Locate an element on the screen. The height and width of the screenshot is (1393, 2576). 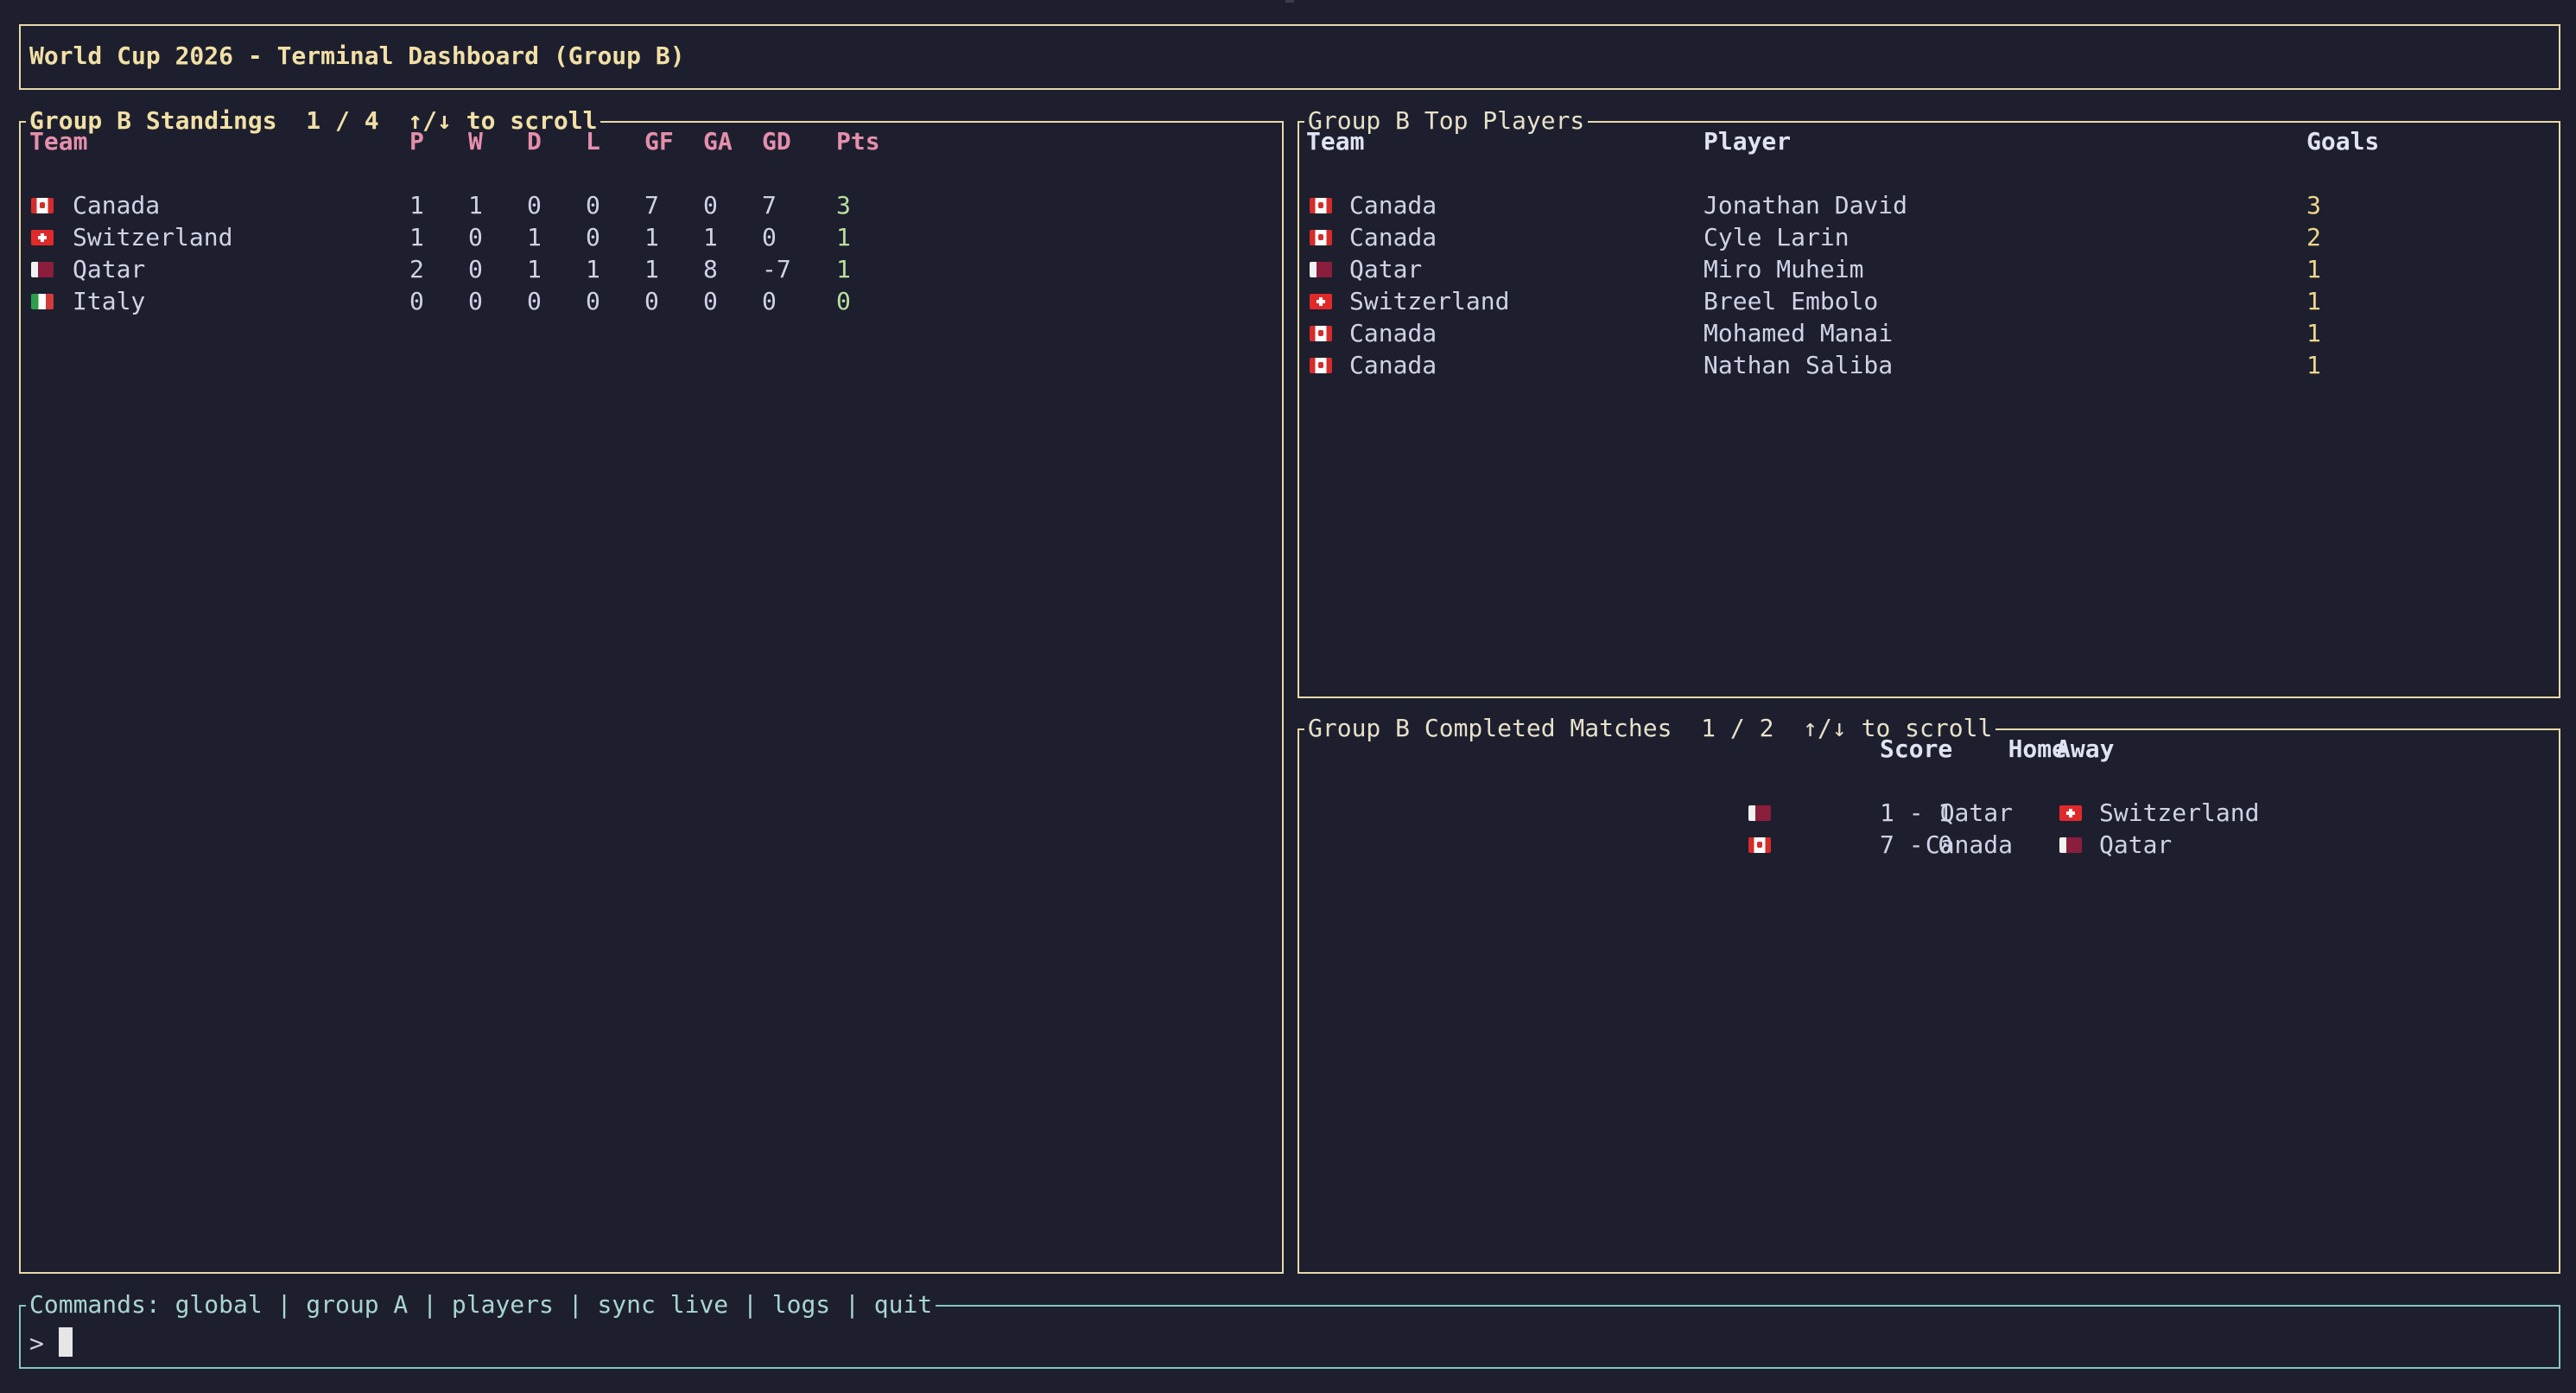
goal-difference: -7 is located at coordinates (776, 269).